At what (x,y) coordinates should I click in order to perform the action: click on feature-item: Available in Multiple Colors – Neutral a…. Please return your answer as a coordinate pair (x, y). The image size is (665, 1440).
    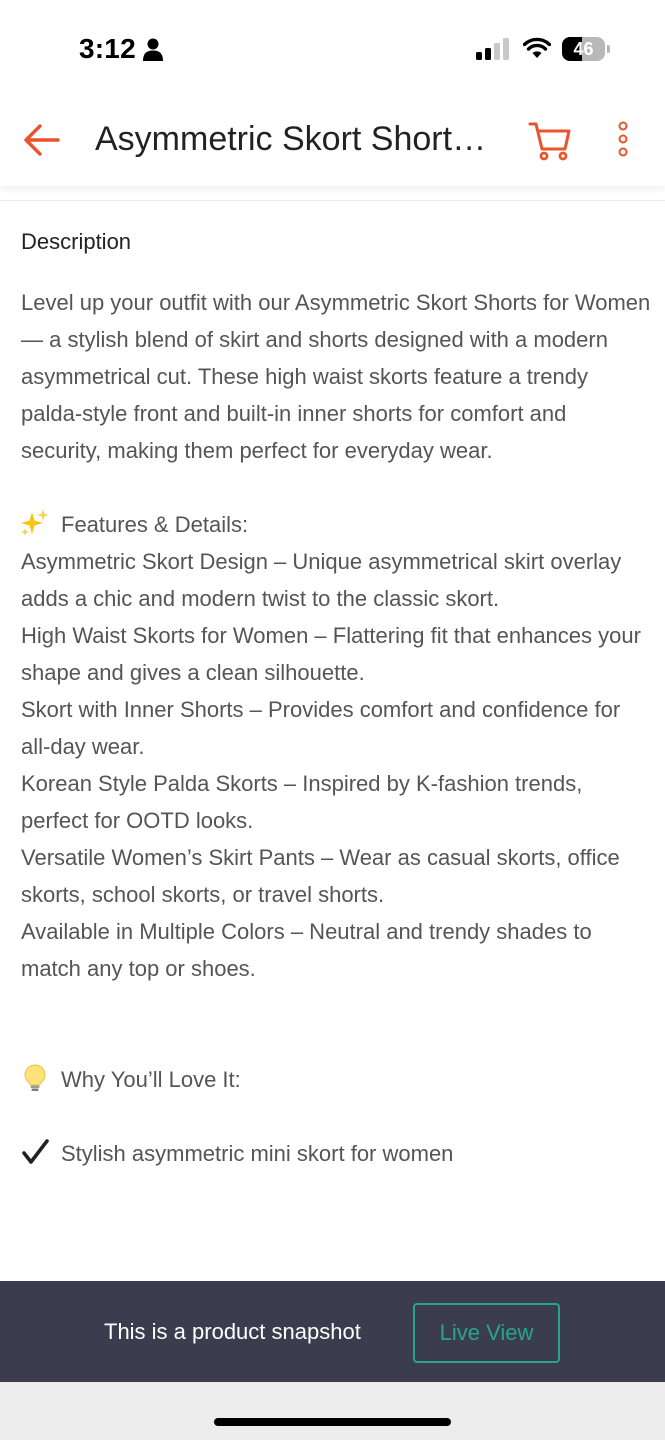
    Looking at the image, I should click on (306, 950).